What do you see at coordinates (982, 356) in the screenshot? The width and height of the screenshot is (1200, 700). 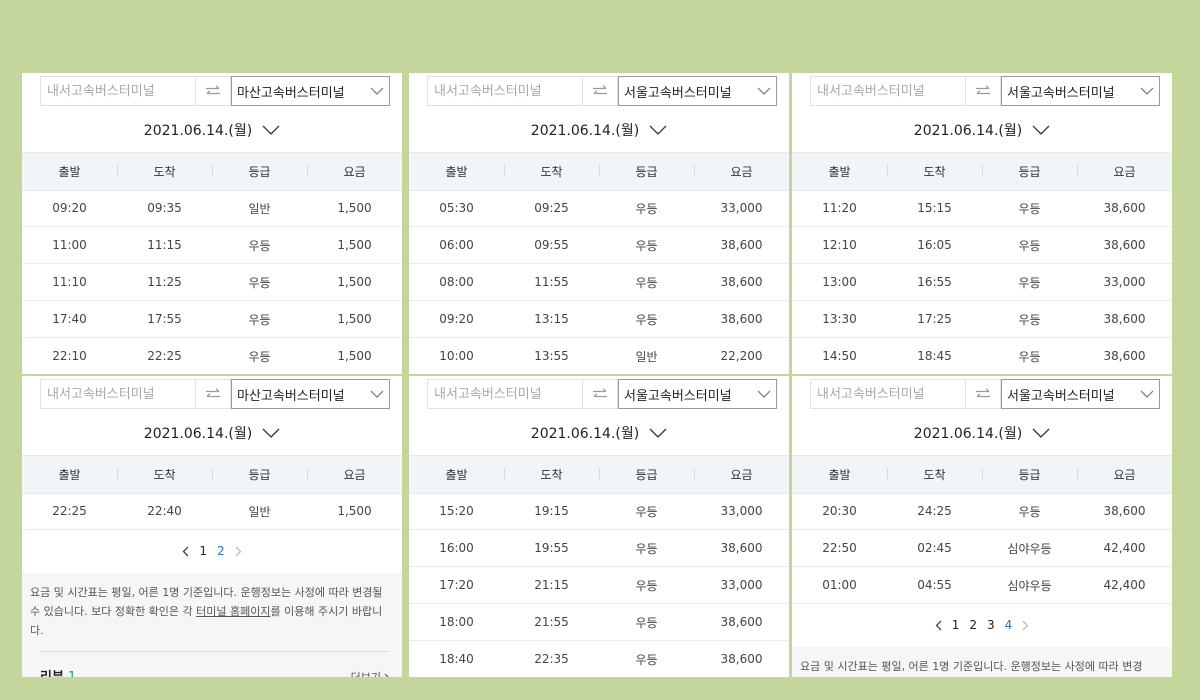 I see `table-row: 14:50 18:45 우등 38,600` at bounding box center [982, 356].